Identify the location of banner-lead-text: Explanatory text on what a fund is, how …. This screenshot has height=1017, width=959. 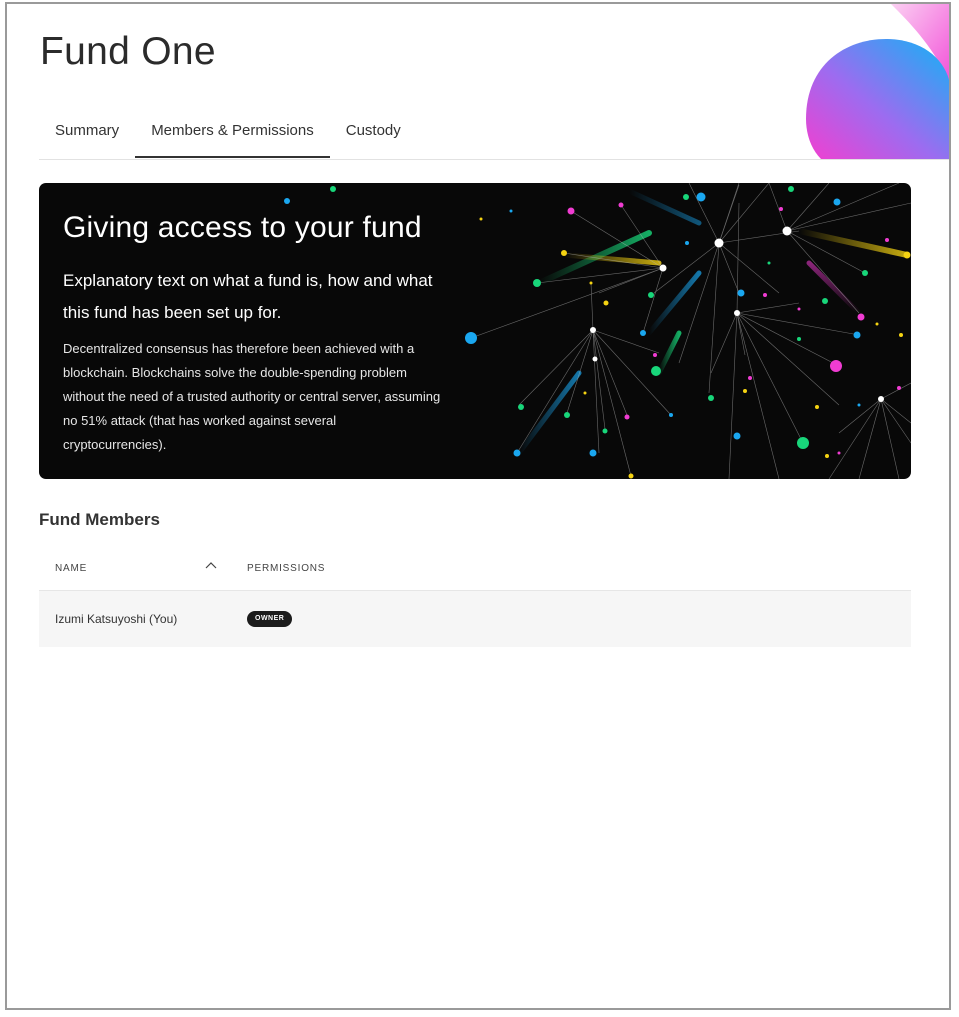
(248, 296).